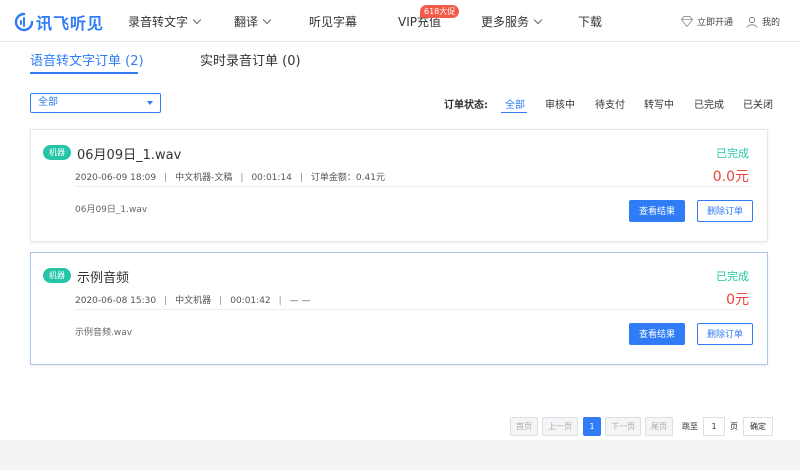 Image resolution: width=800 pixels, height=470 pixels. I want to click on status-filter-closed: 已关闭, so click(758, 103).